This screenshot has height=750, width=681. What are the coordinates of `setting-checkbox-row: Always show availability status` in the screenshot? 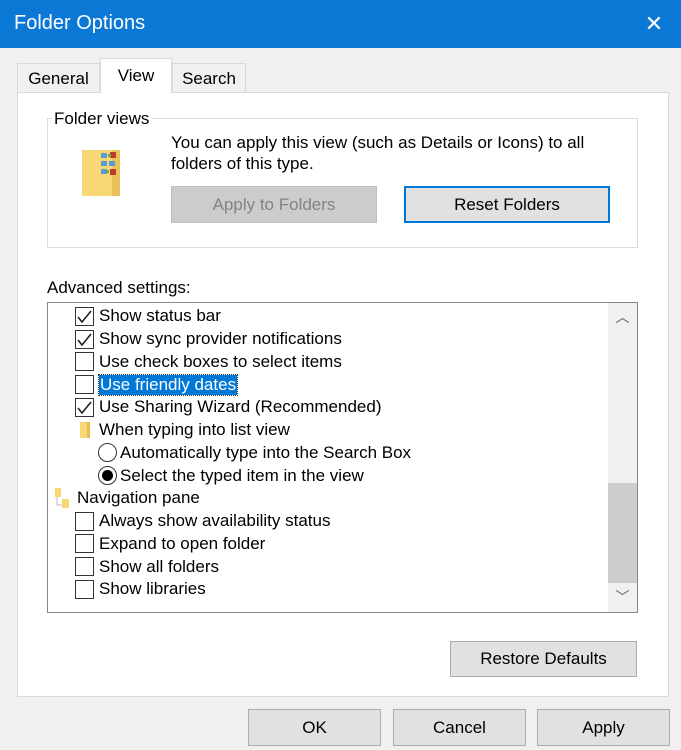 It's located at (202, 521).